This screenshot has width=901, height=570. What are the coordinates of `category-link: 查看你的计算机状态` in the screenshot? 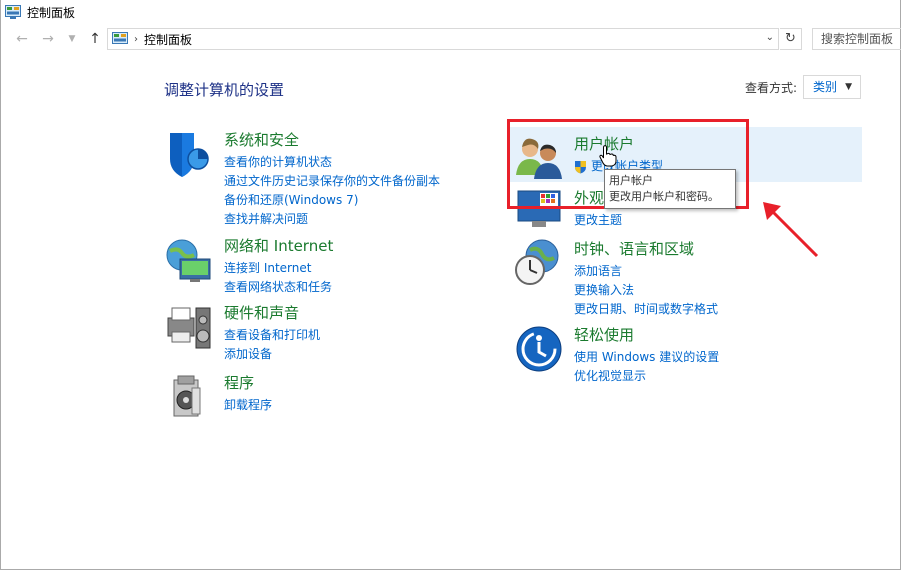 It's located at (332, 162).